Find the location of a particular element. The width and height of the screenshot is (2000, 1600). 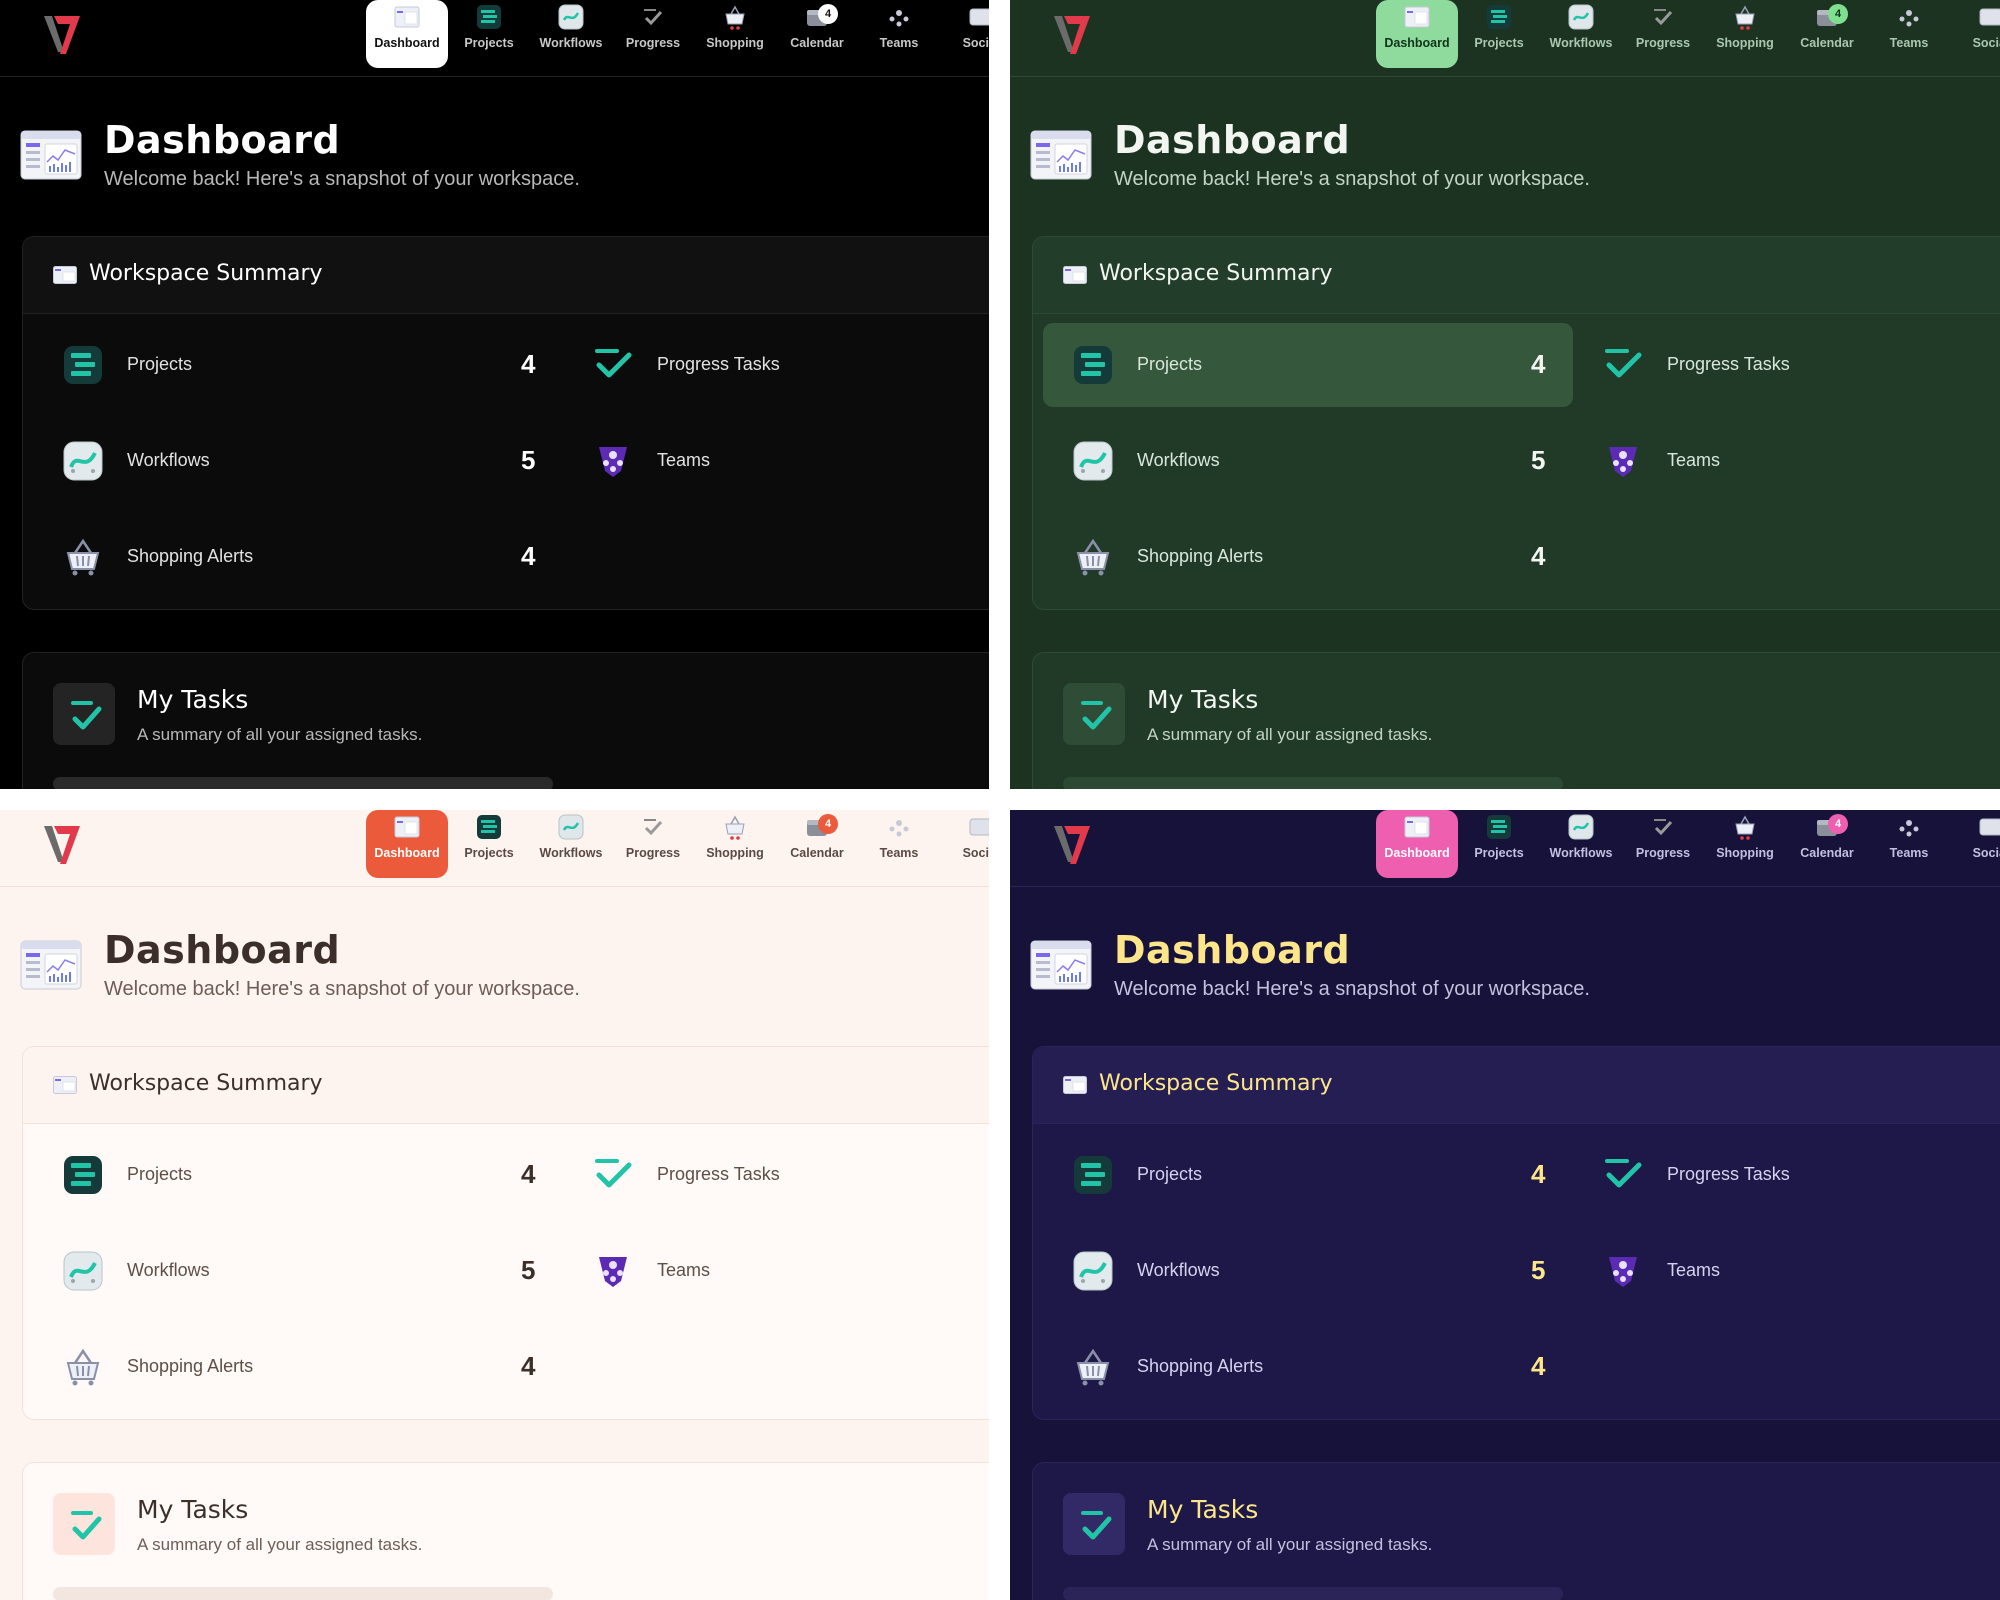

check-icon is located at coordinates (86, 1525).